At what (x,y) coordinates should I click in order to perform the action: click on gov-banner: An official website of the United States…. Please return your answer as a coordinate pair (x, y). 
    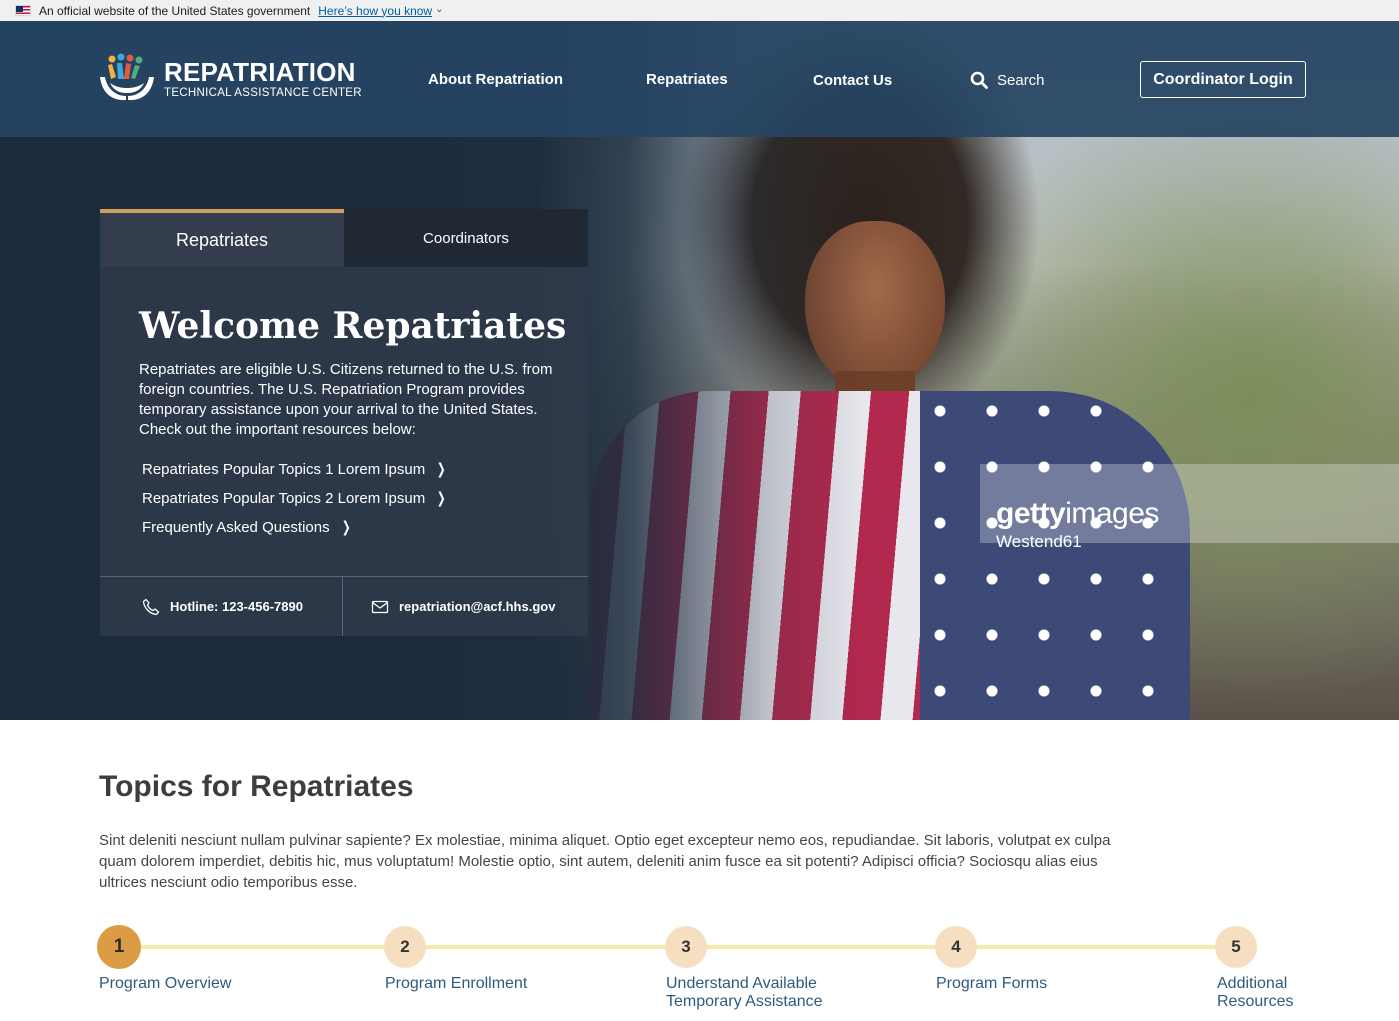
    Looking at the image, I should click on (699, 10).